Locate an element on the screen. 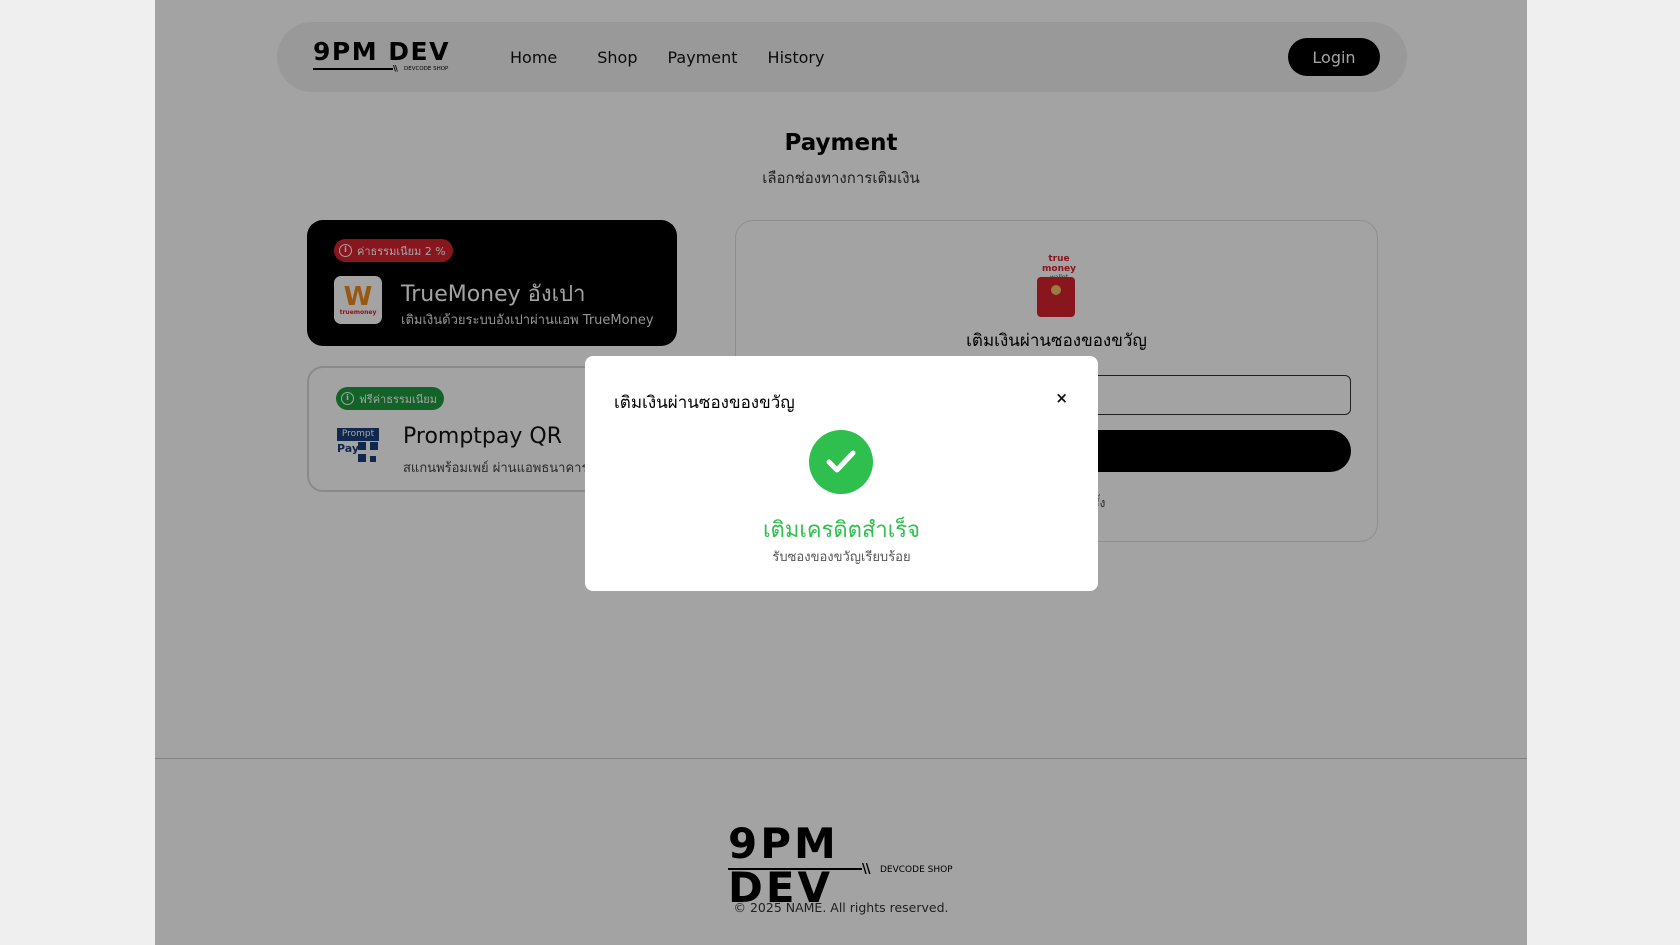 This screenshot has height=945, width=1680. close-icon: × is located at coordinates (1061, 398).